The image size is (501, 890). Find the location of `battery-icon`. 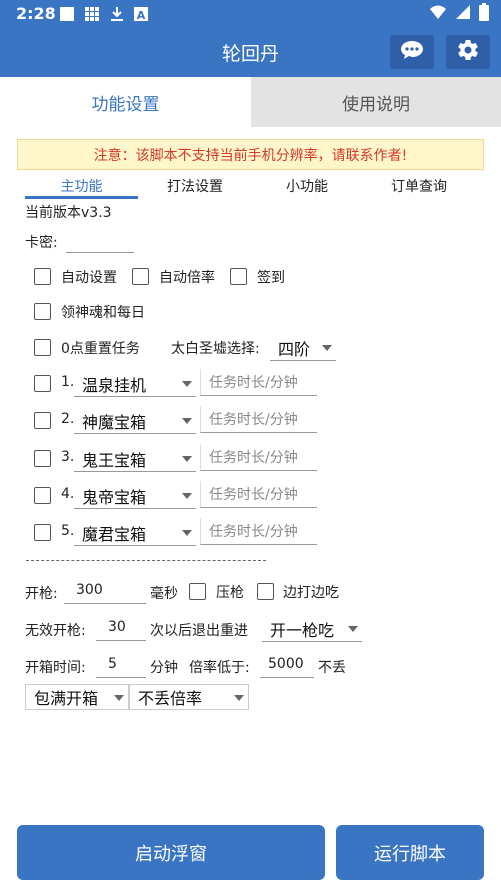

battery-icon is located at coordinates (484, 14).